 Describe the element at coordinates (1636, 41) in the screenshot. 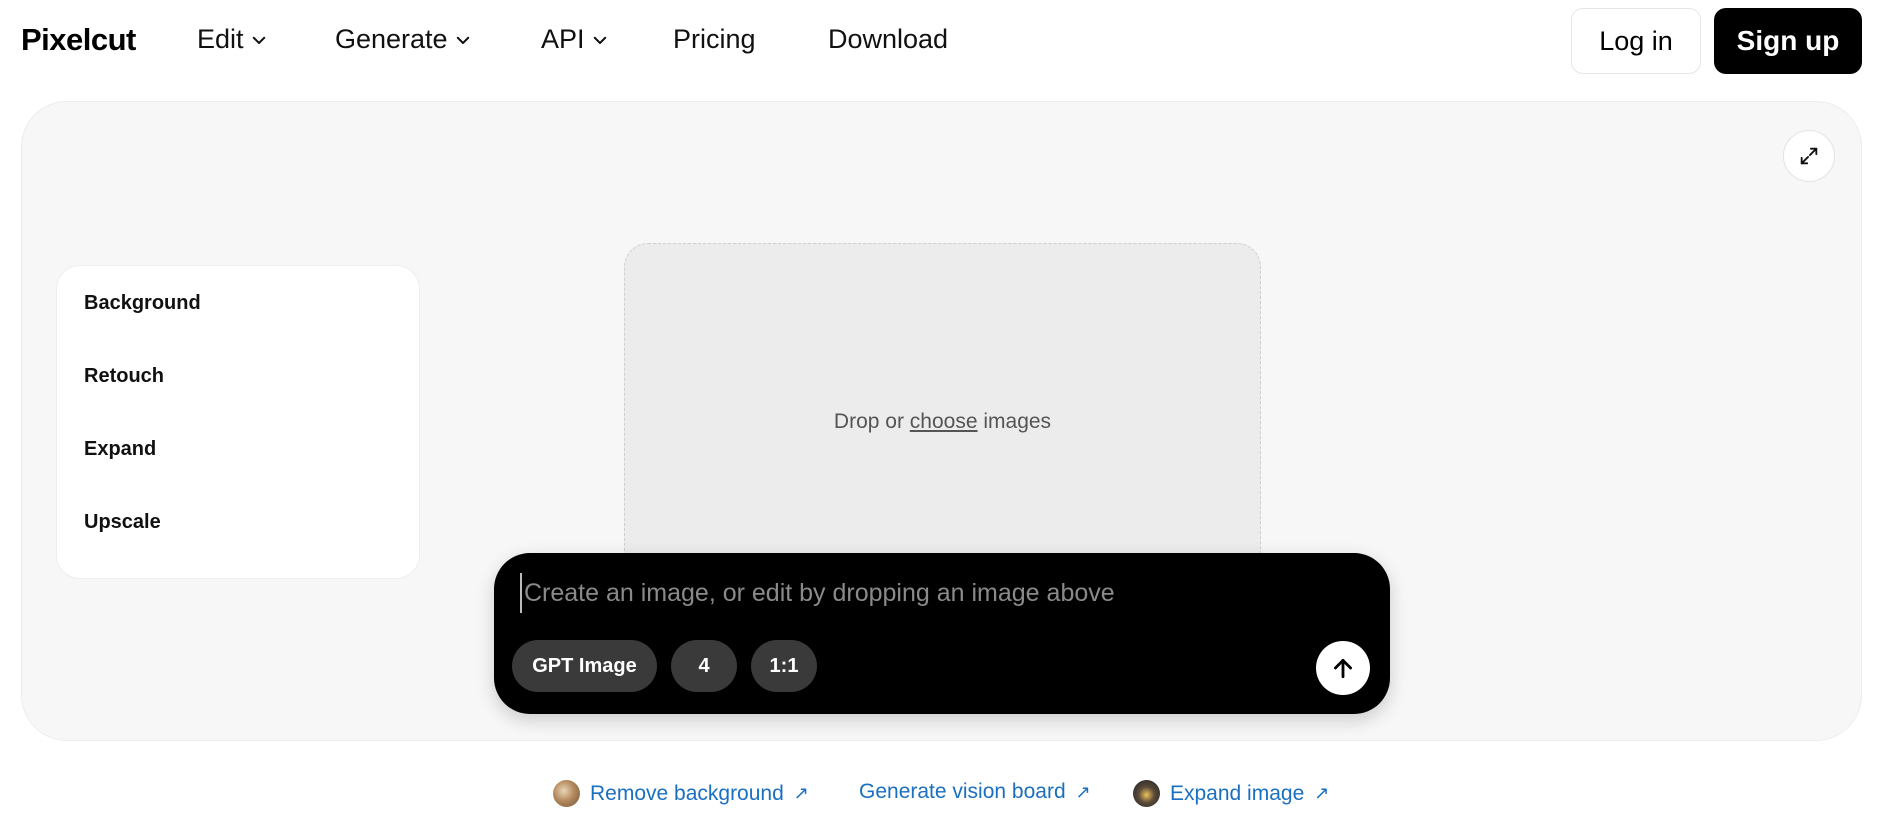

I see `login-button: Log in` at that location.